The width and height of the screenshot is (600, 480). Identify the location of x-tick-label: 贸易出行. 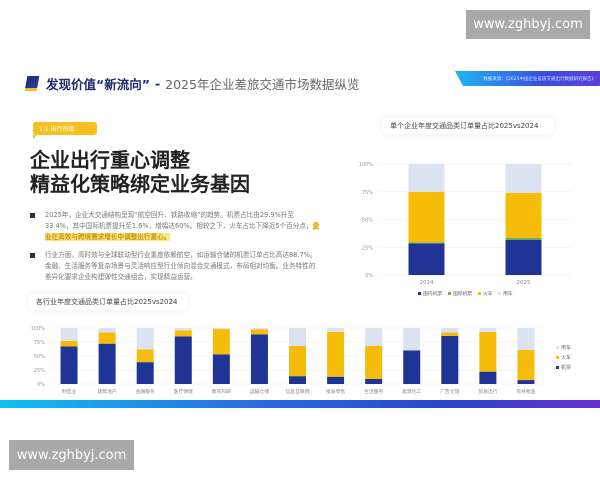
(487, 391).